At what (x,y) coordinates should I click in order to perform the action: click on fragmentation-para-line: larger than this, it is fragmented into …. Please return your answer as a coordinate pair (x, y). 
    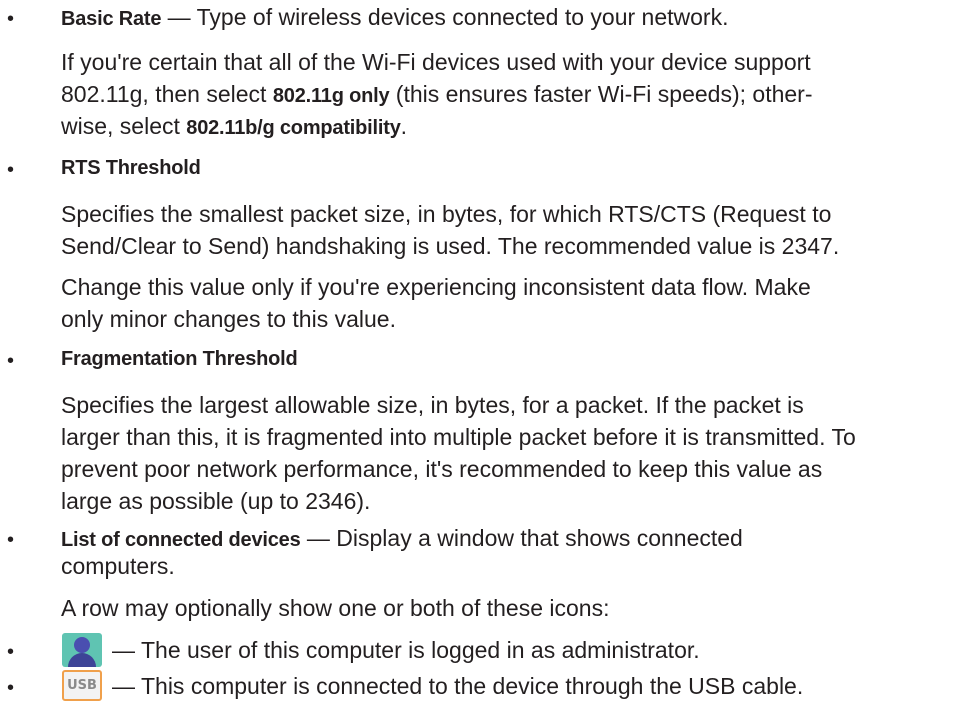
    Looking at the image, I should click on (458, 437).